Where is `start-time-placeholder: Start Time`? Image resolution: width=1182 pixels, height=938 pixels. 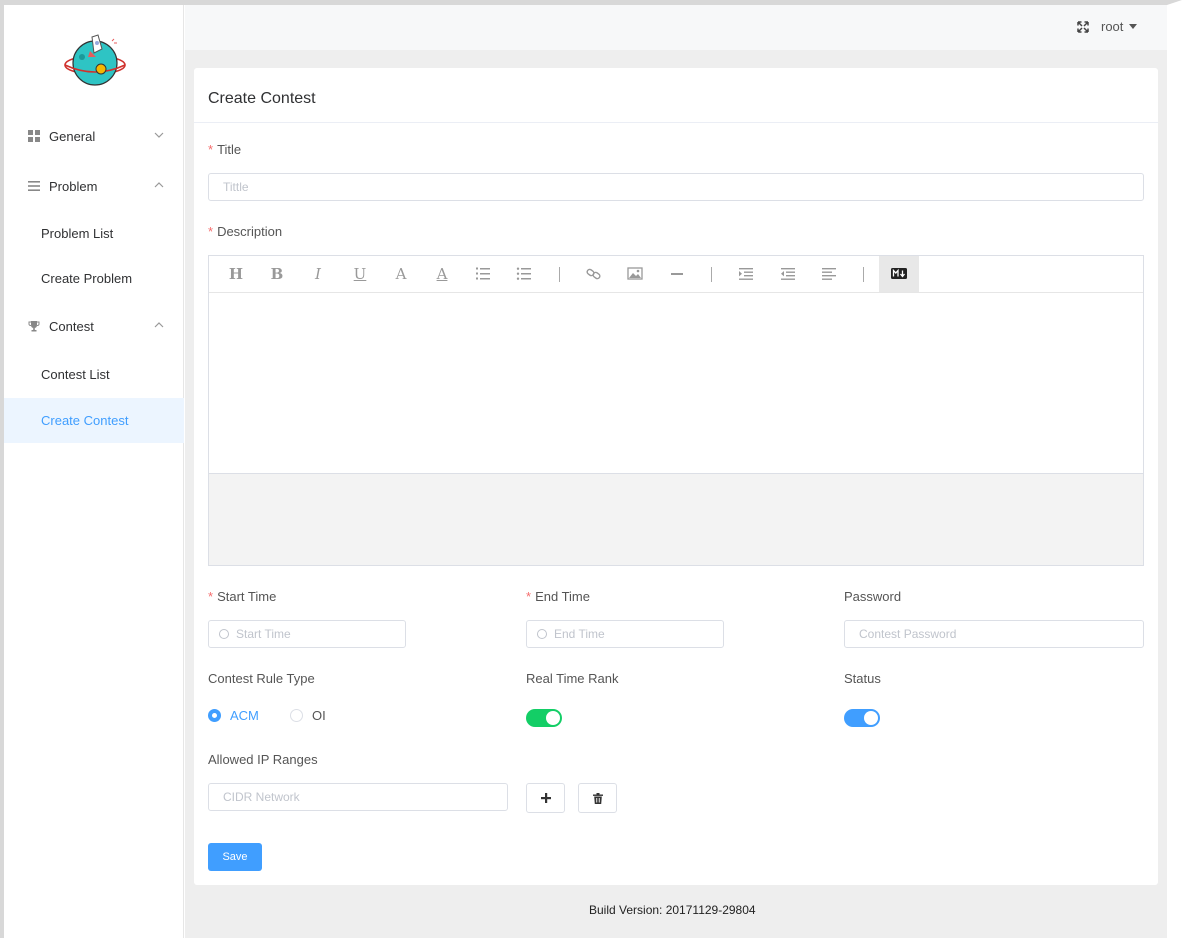
start-time-placeholder: Start Time is located at coordinates (263, 634).